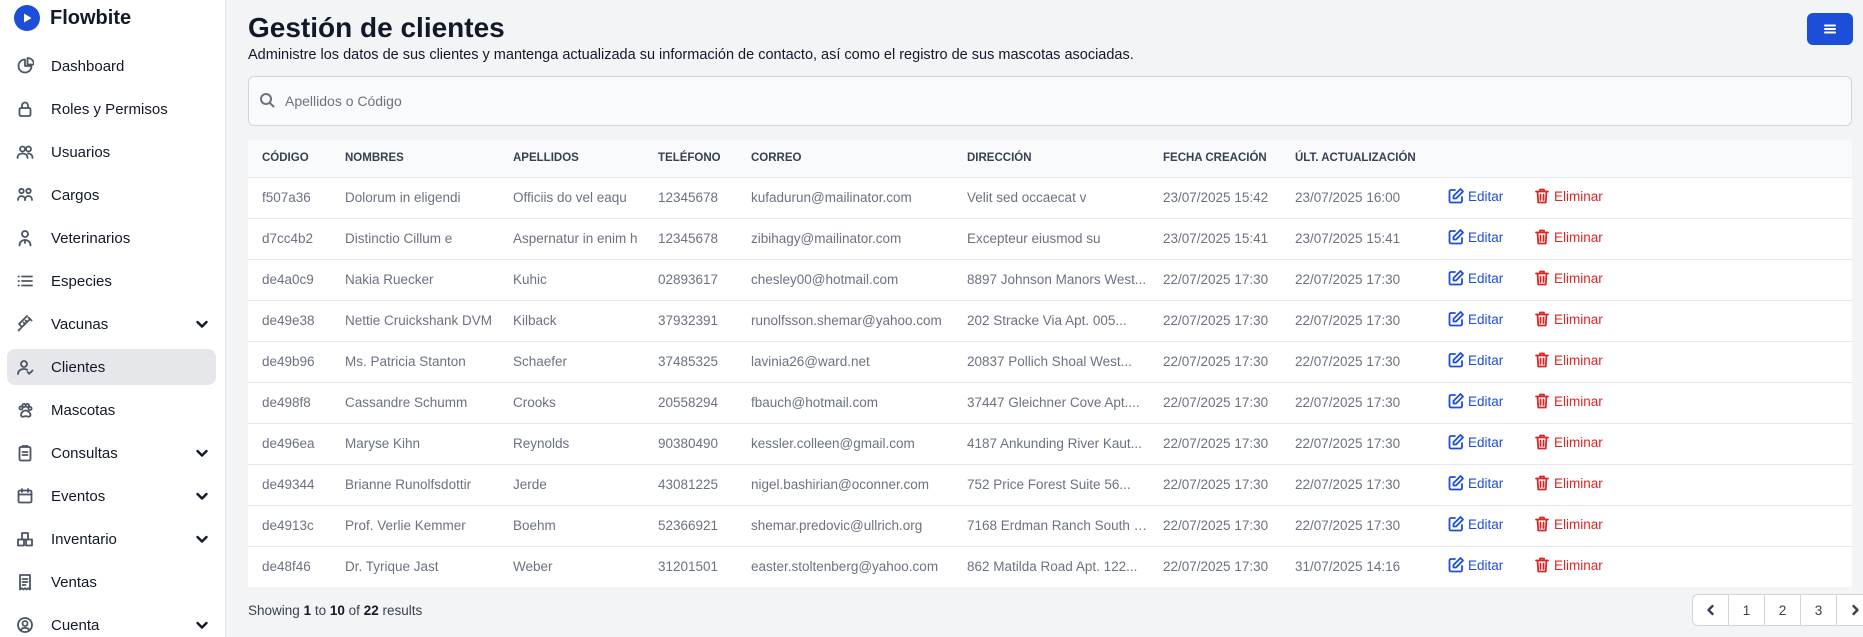 The image size is (1863, 637). Describe the element at coordinates (406, 402) in the screenshot. I see `cell-nombres: Cassandre Schumm` at that location.